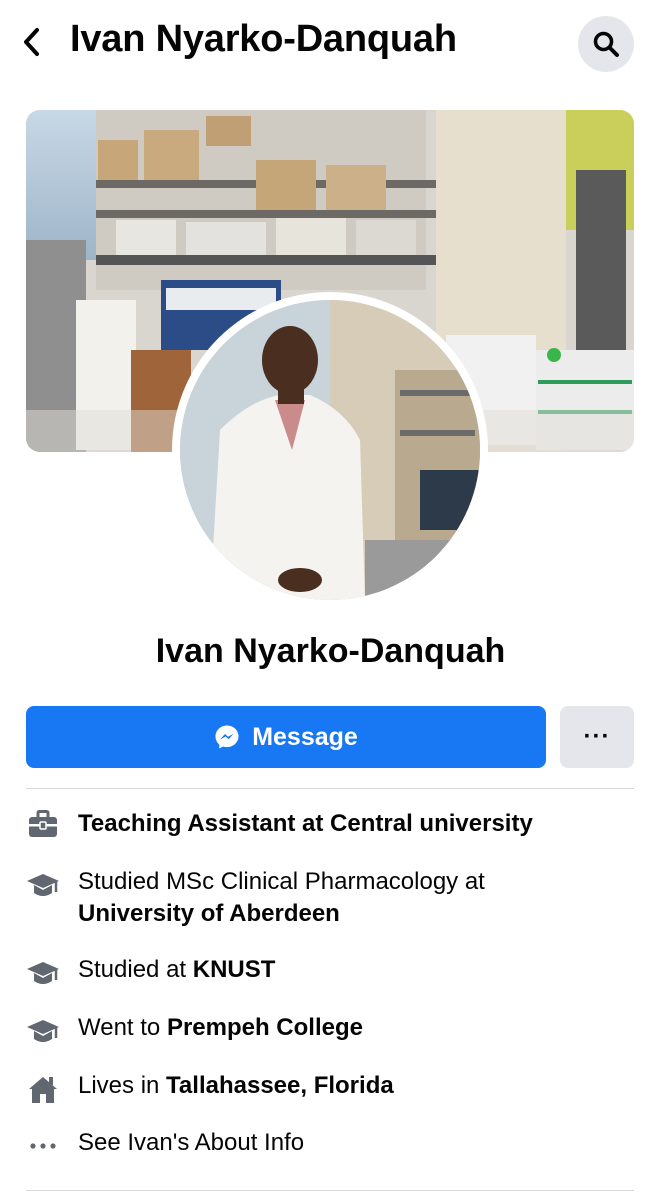 Image resolution: width=661 pixels, height=1200 pixels. I want to click on education-prempeh-place: Prempeh College, so click(265, 1027).